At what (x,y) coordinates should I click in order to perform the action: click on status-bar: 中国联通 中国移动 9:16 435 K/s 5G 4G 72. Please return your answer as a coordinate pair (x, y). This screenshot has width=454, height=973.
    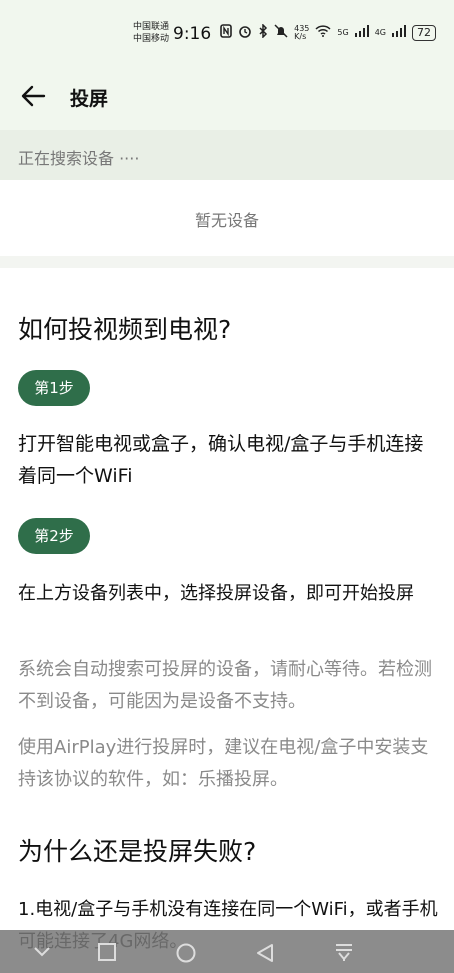
    Looking at the image, I should click on (227, 32).